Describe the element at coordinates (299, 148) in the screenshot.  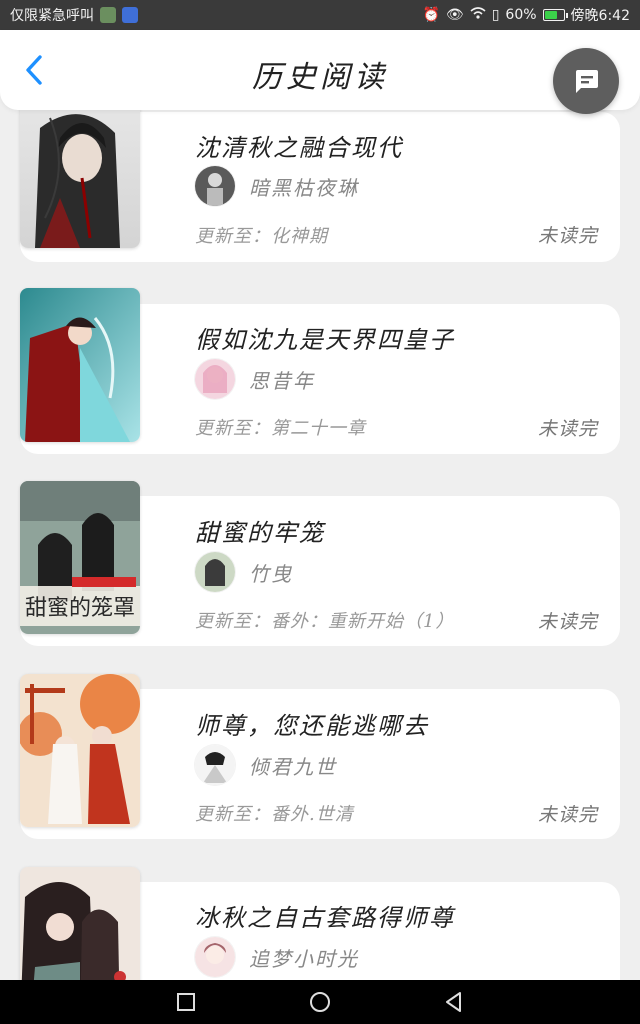
I see `book-title: 沈清秋之融合现代` at that location.